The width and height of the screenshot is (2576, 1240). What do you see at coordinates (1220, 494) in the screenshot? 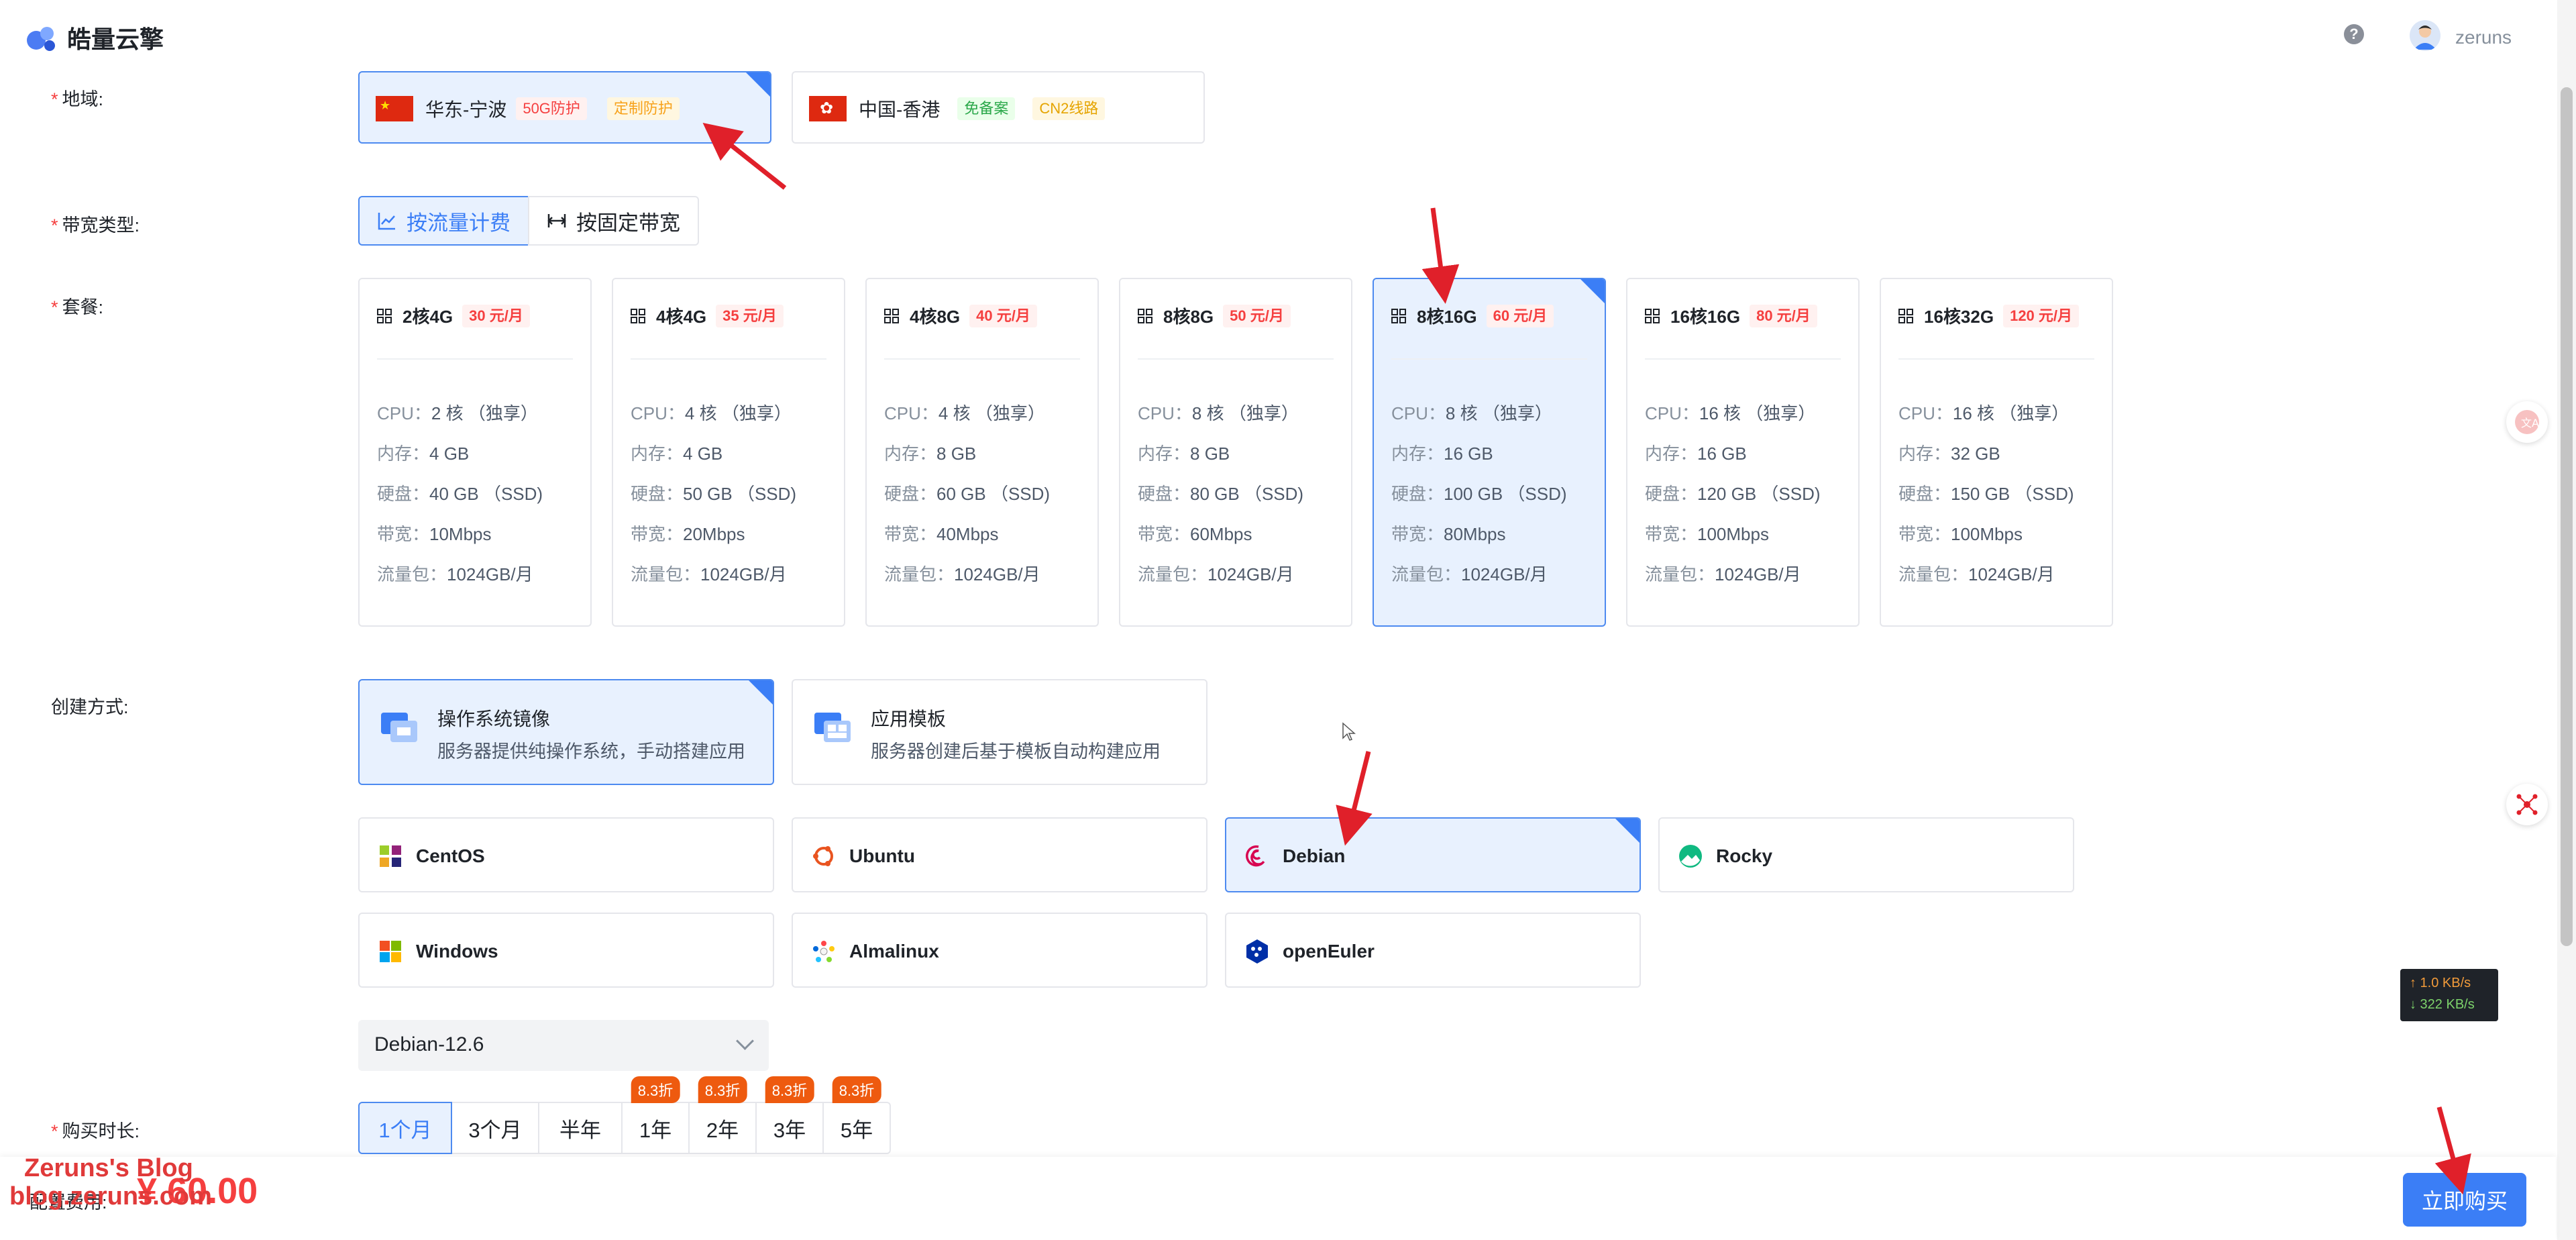
I see `spec-row: 硬盘：80 GB （SSD)` at bounding box center [1220, 494].